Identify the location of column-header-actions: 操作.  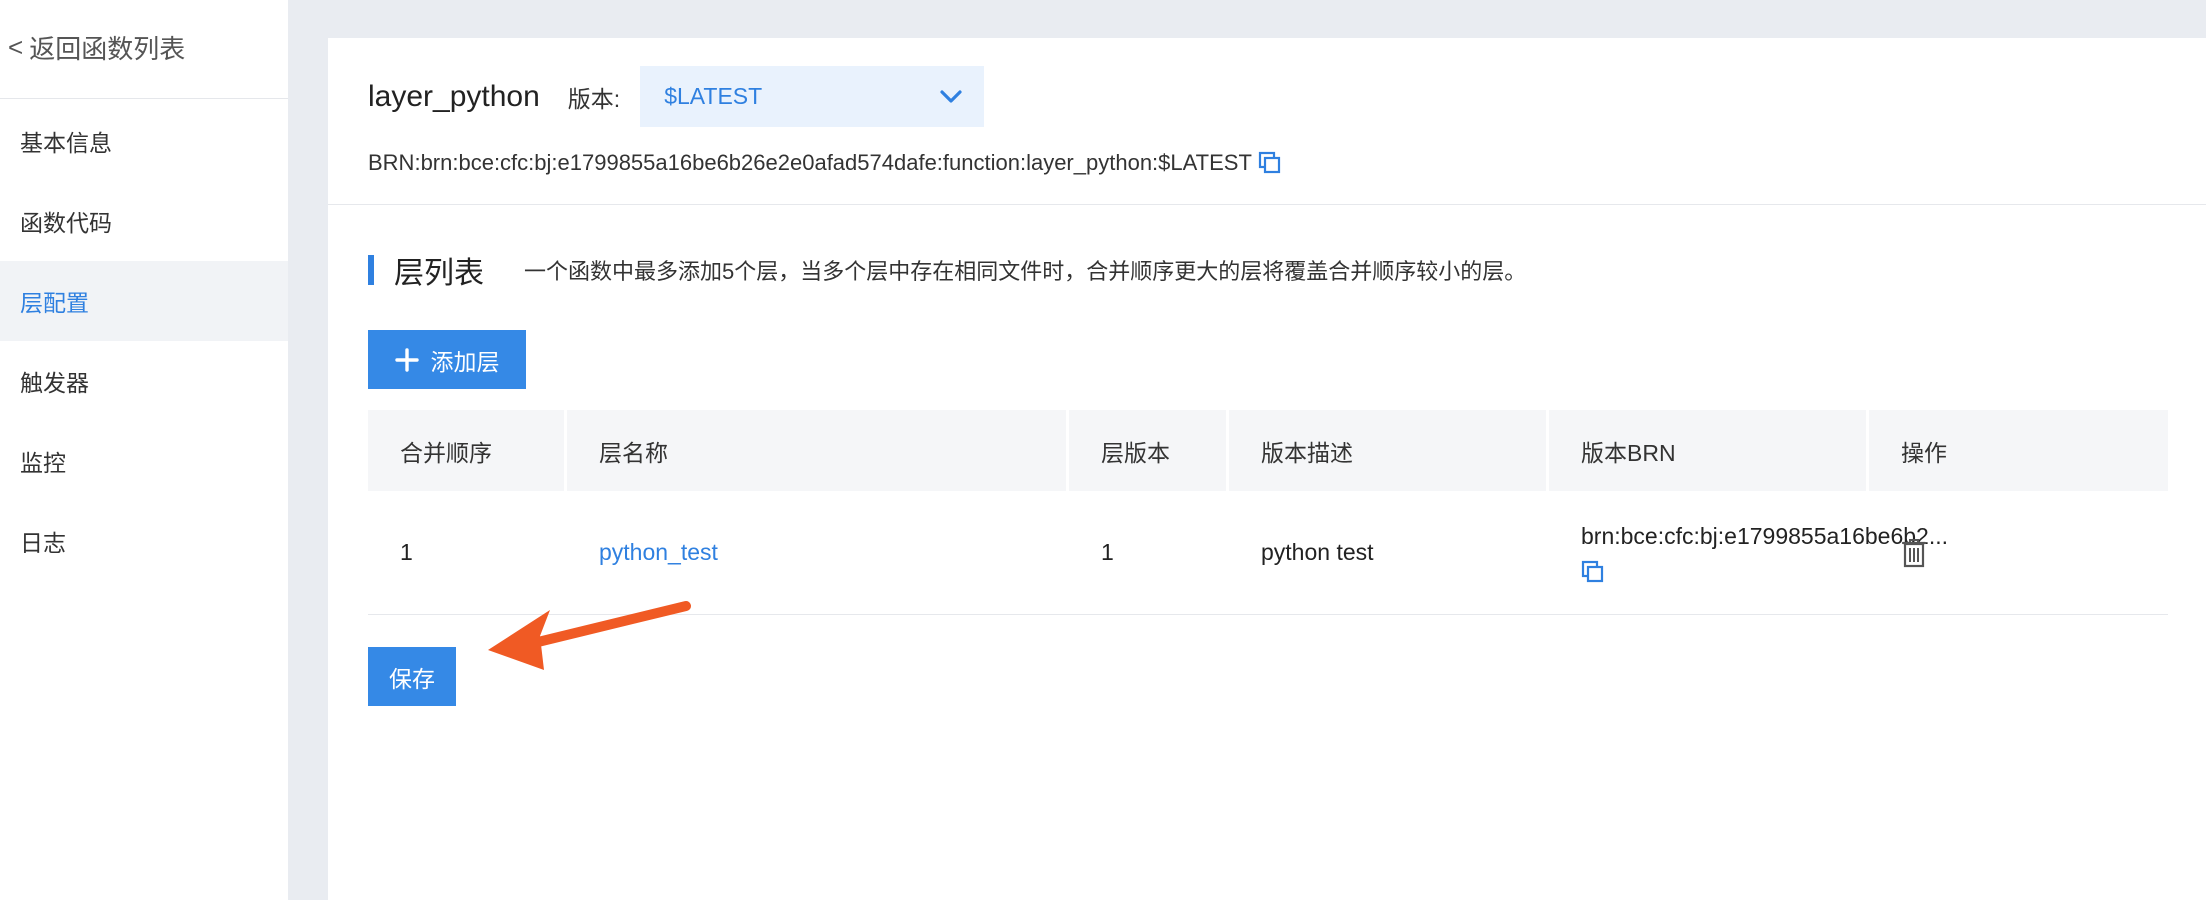
(1924, 452).